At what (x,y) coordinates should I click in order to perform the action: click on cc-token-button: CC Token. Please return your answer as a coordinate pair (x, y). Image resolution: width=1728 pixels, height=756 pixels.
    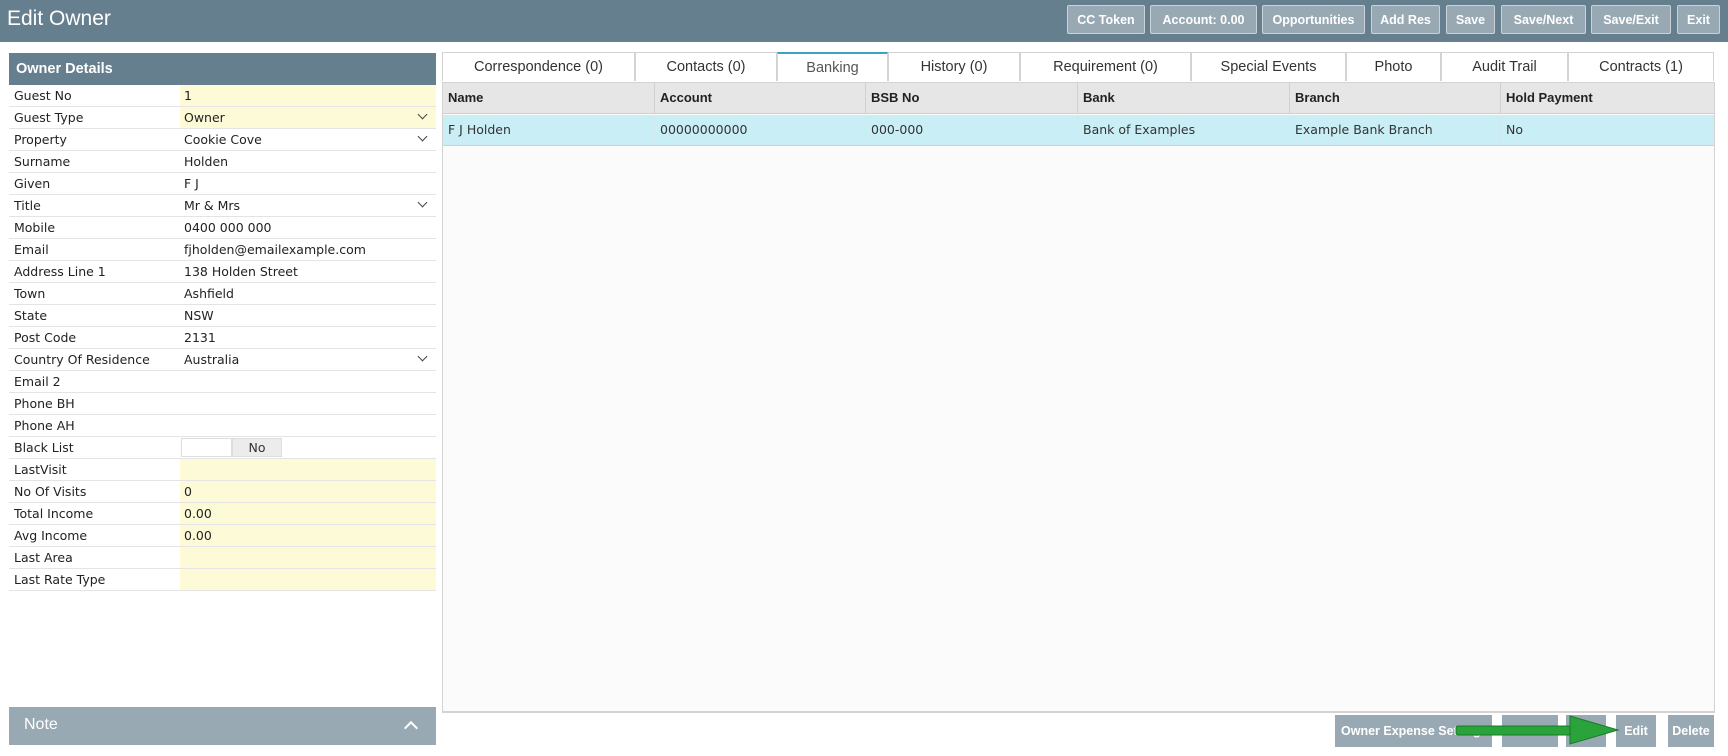
    Looking at the image, I should click on (1106, 19).